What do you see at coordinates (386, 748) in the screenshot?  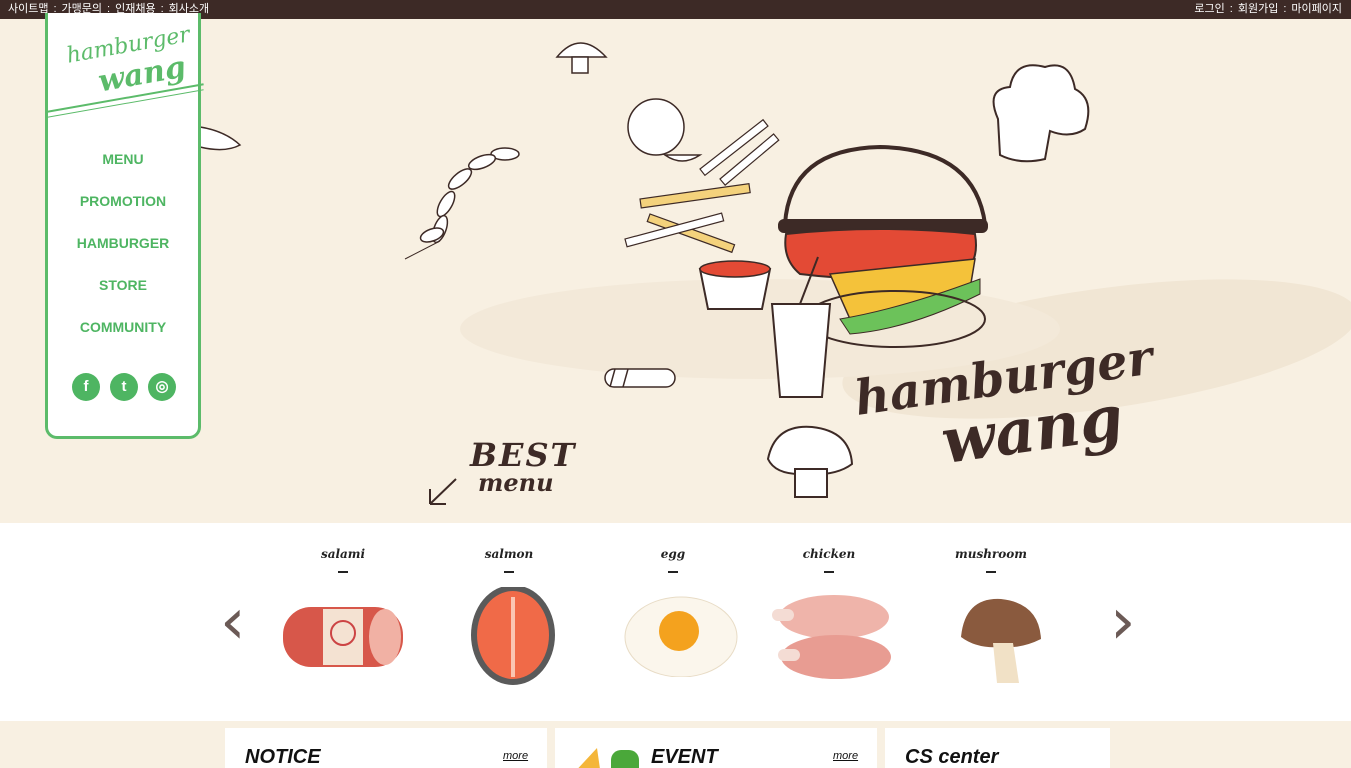 I see `notice-box: NOTICE more` at bounding box center [386, 748].